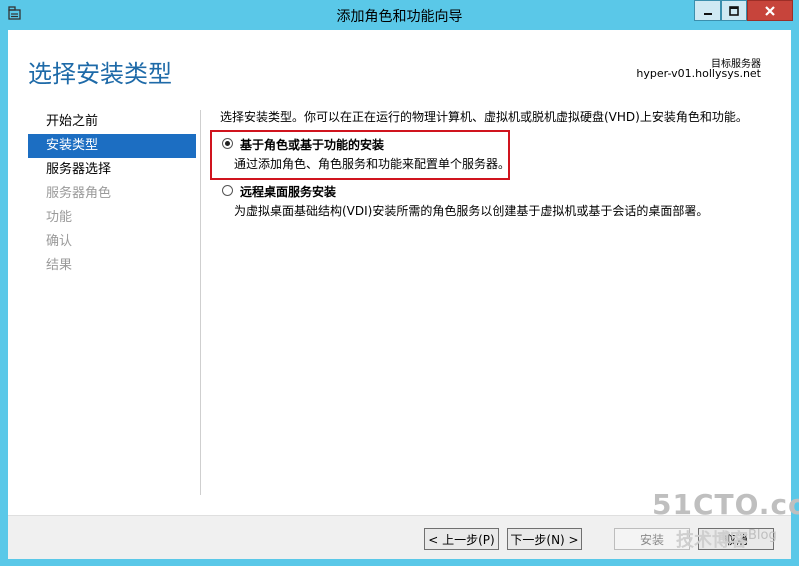  Describe the element at coordinates (544, 539) in the screenshot. I see `next-button: 下一步(N) >` at that location.